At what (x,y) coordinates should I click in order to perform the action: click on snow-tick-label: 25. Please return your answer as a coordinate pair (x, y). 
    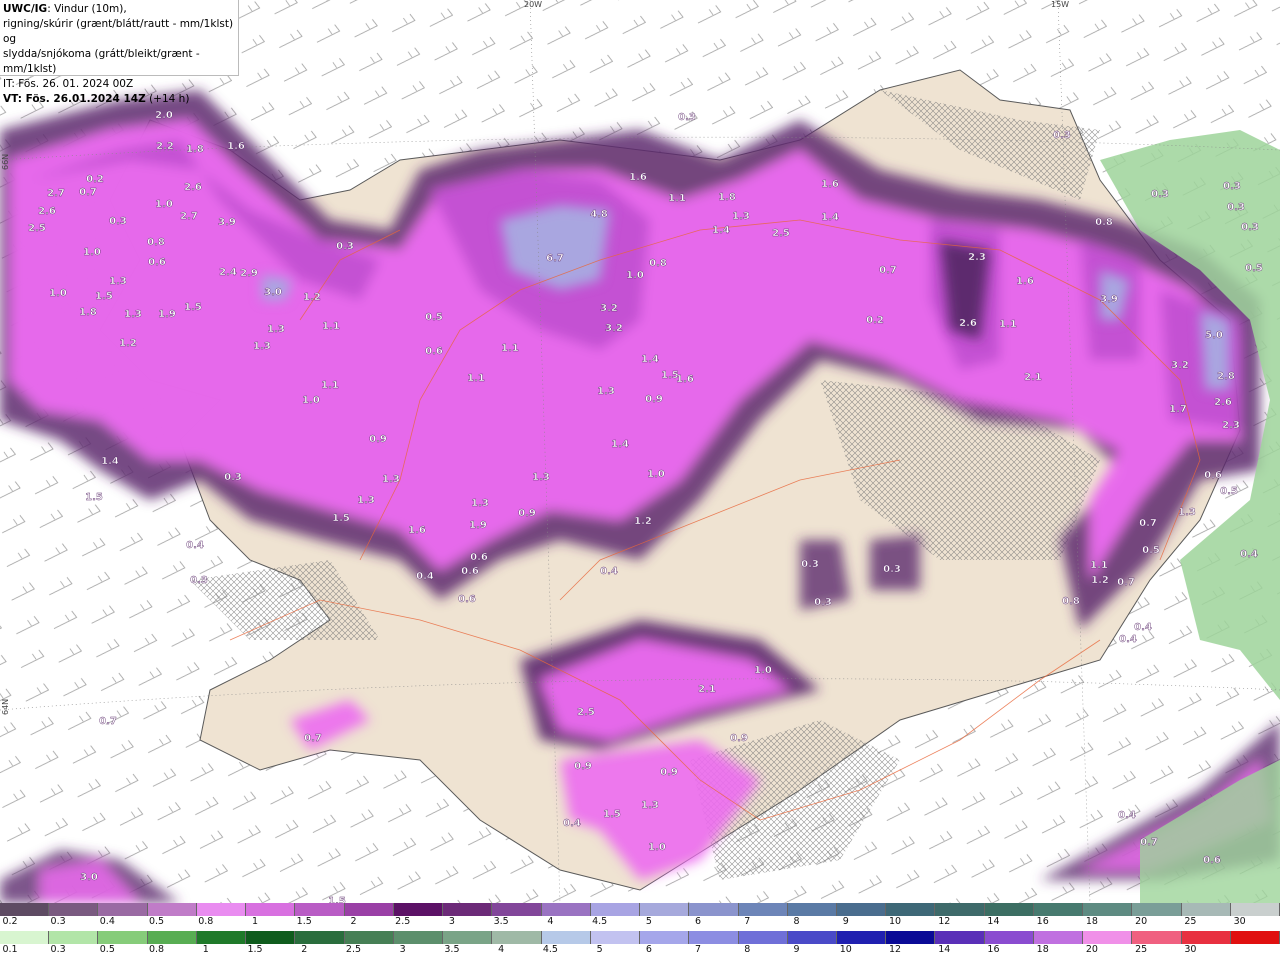
    Looking at the image, I should click on (1190, 921).